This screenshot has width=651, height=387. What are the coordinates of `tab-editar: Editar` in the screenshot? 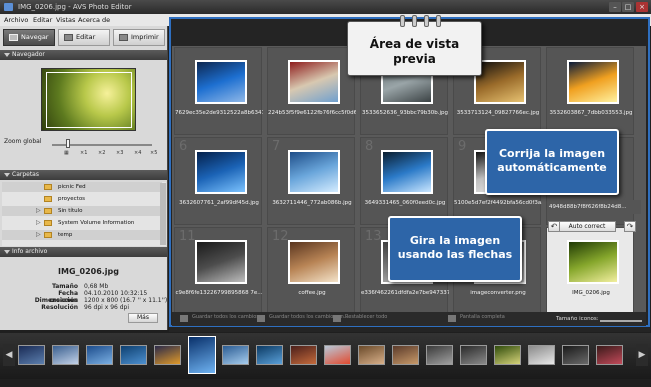 It's located at (84, 37).